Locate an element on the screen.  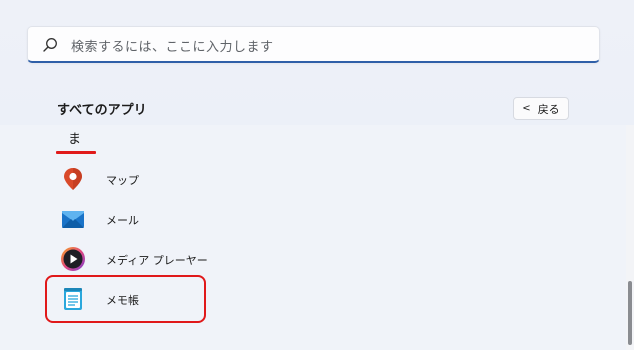
app-label-media-player: メディア プレーヤー is located at coordinates (157, 260).